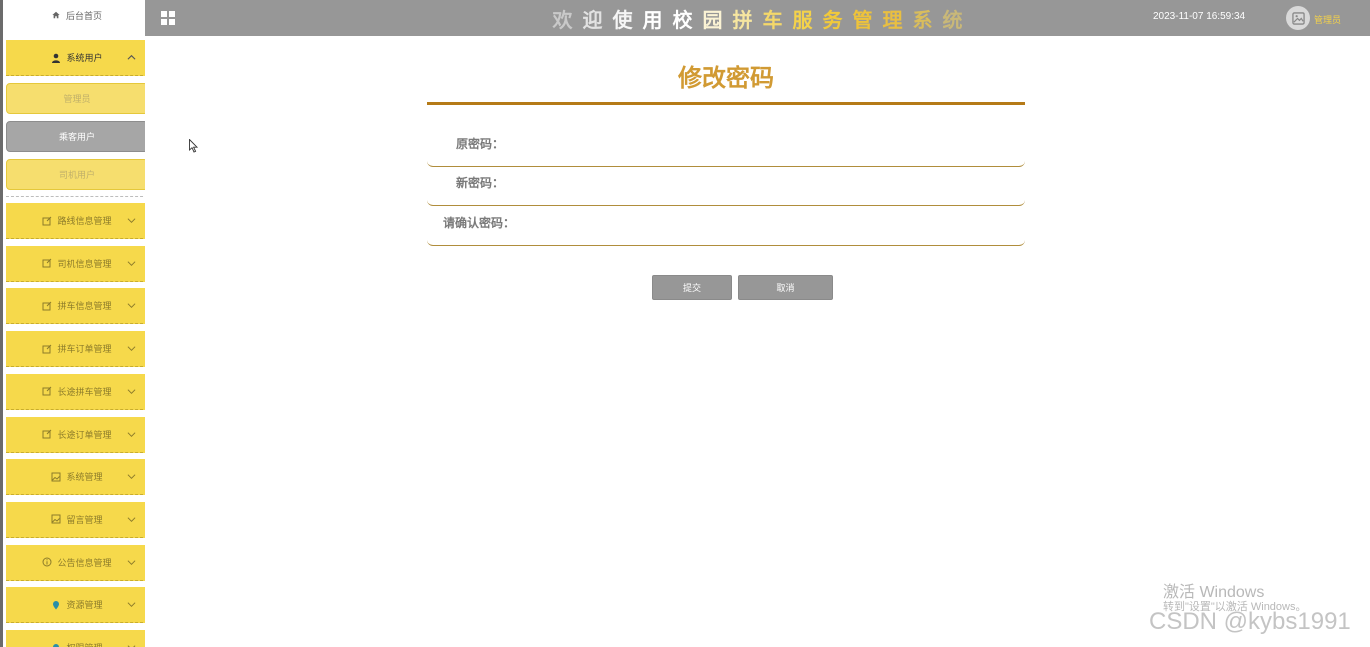  Describe the element at coordinates (777, 184) in the screenshot. I see `new-password-input` at that location.